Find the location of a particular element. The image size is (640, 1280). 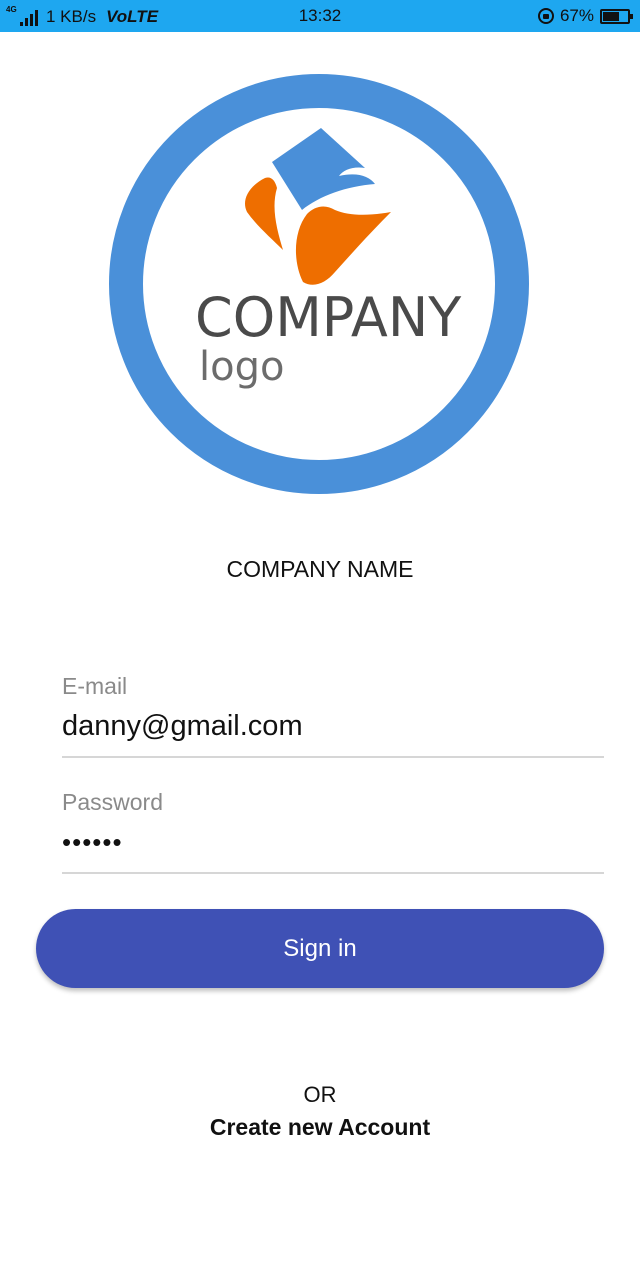

email-underline is located at coordinates (333, 757).